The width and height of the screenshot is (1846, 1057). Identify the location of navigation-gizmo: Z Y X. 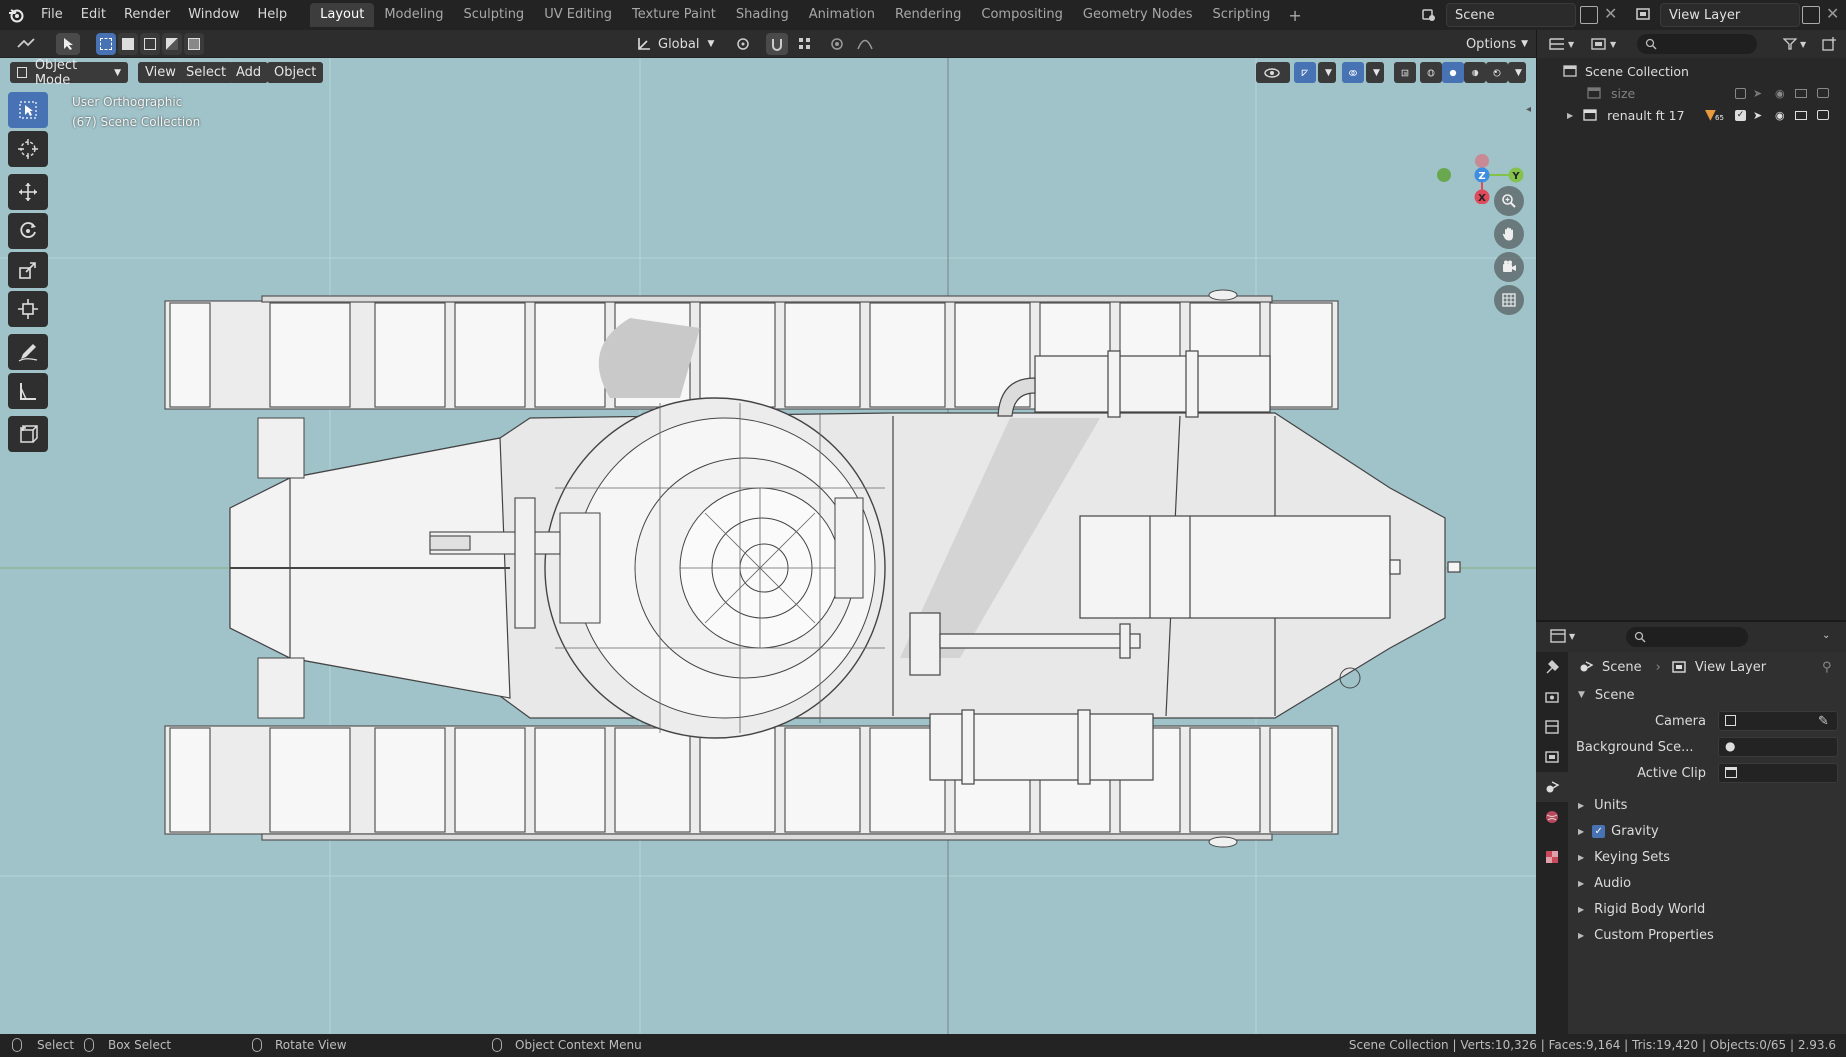
(1482, 149).